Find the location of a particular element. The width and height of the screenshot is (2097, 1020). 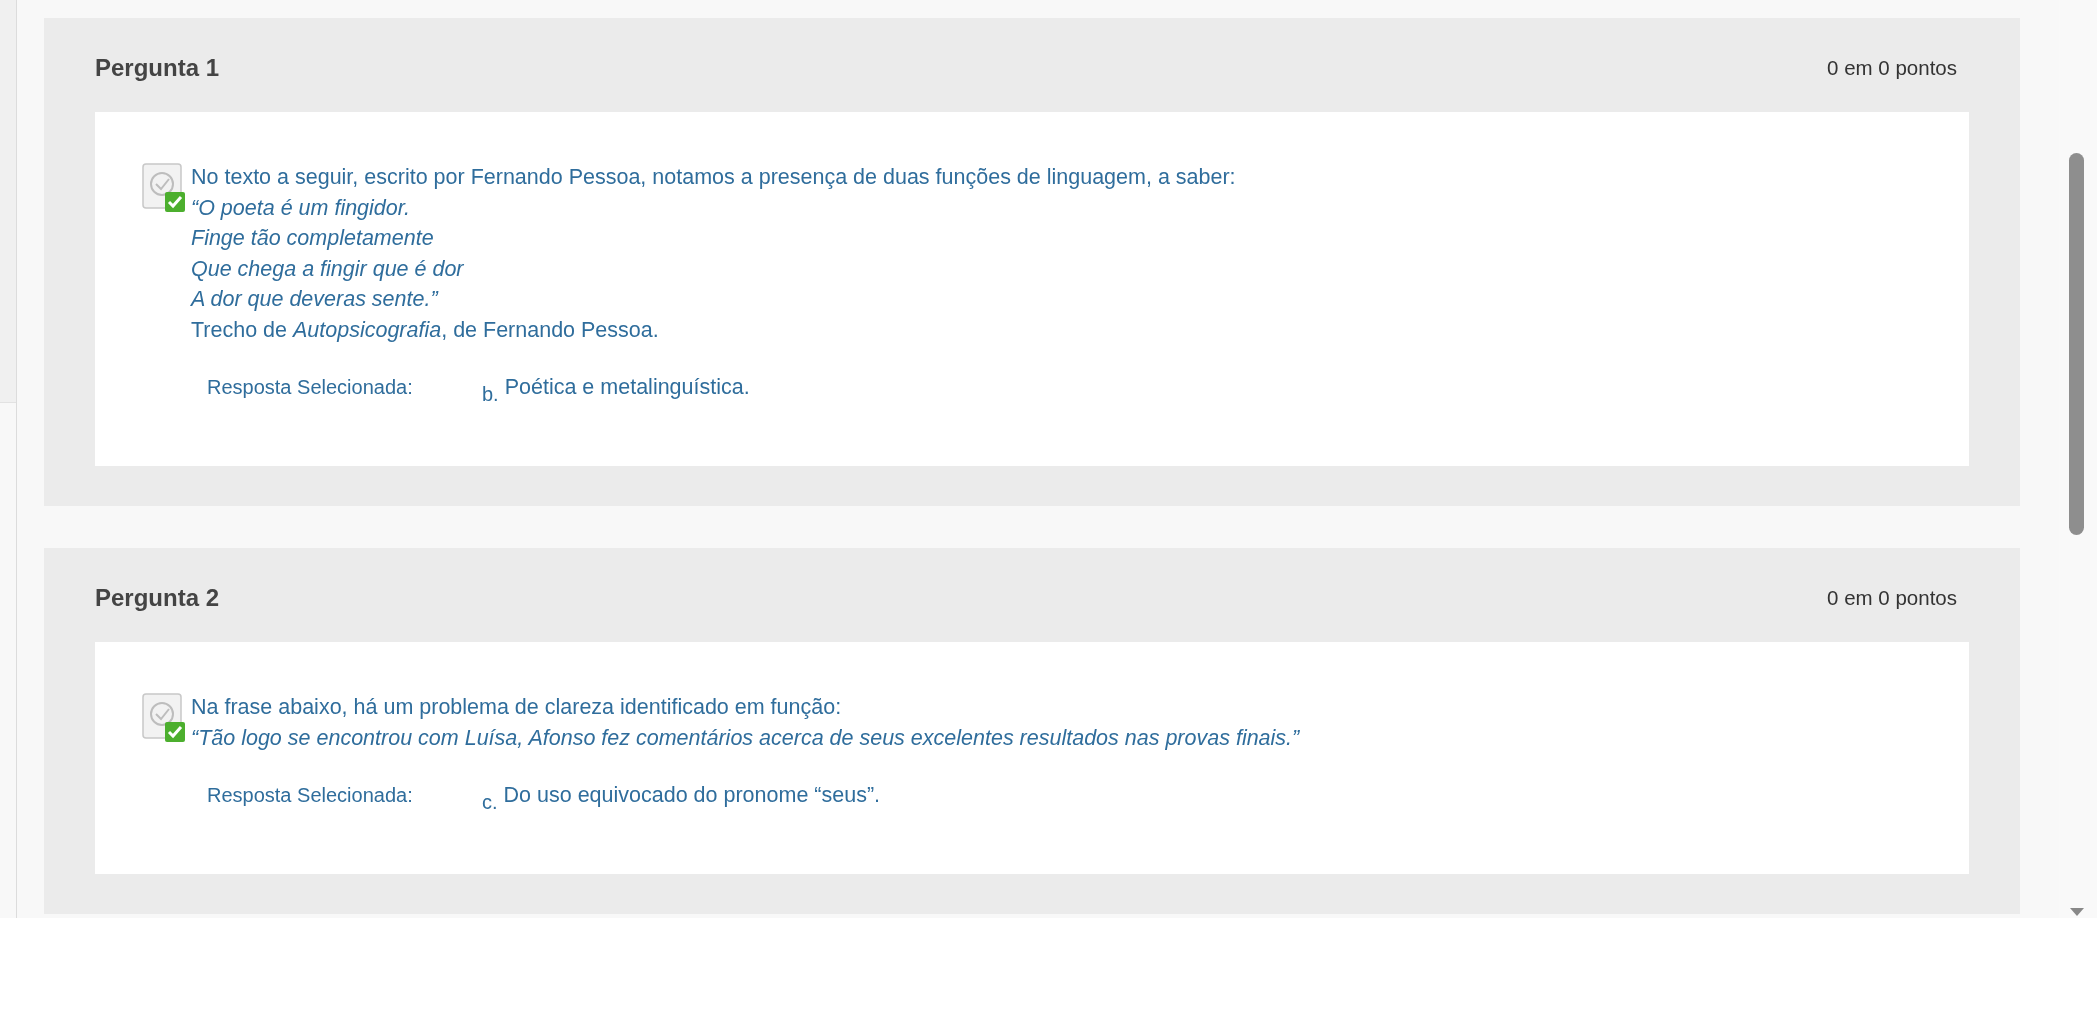

scrollbar-thumb is located at coordinates (2076, 344).